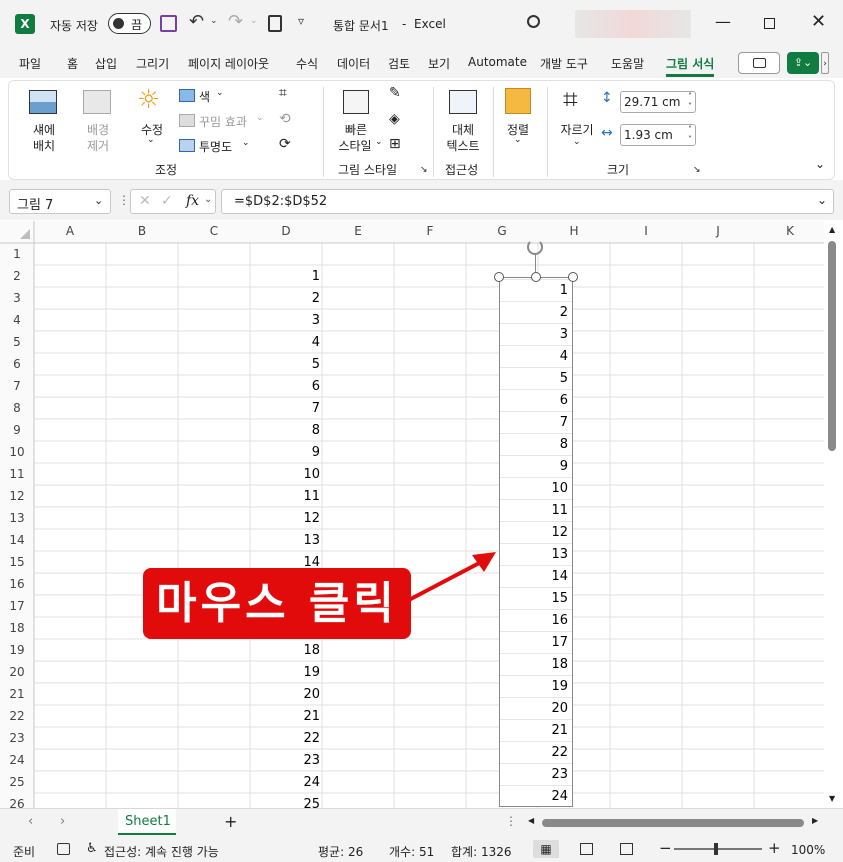  Describe the element at coordinates (286, 694) in the screenshot. I see `cell-d21: 20` at that location.